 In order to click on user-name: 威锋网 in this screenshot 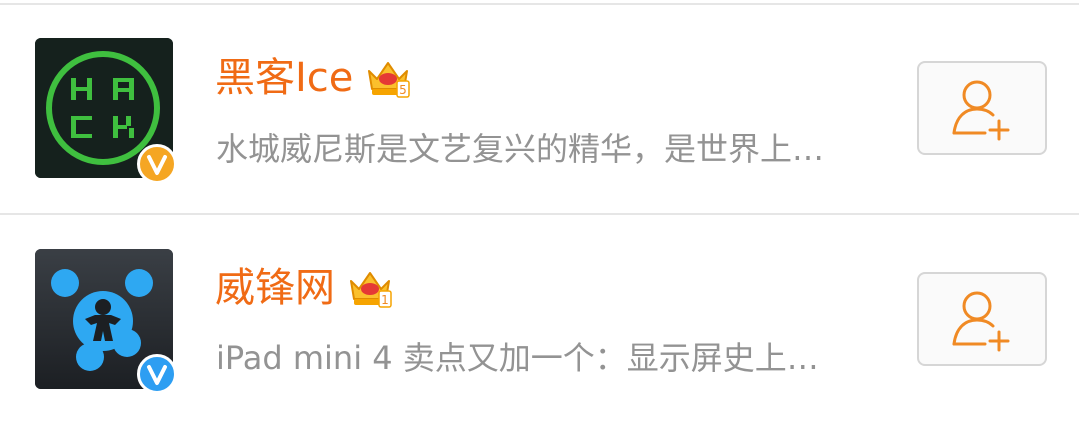, I will do `click(275, 288)`.